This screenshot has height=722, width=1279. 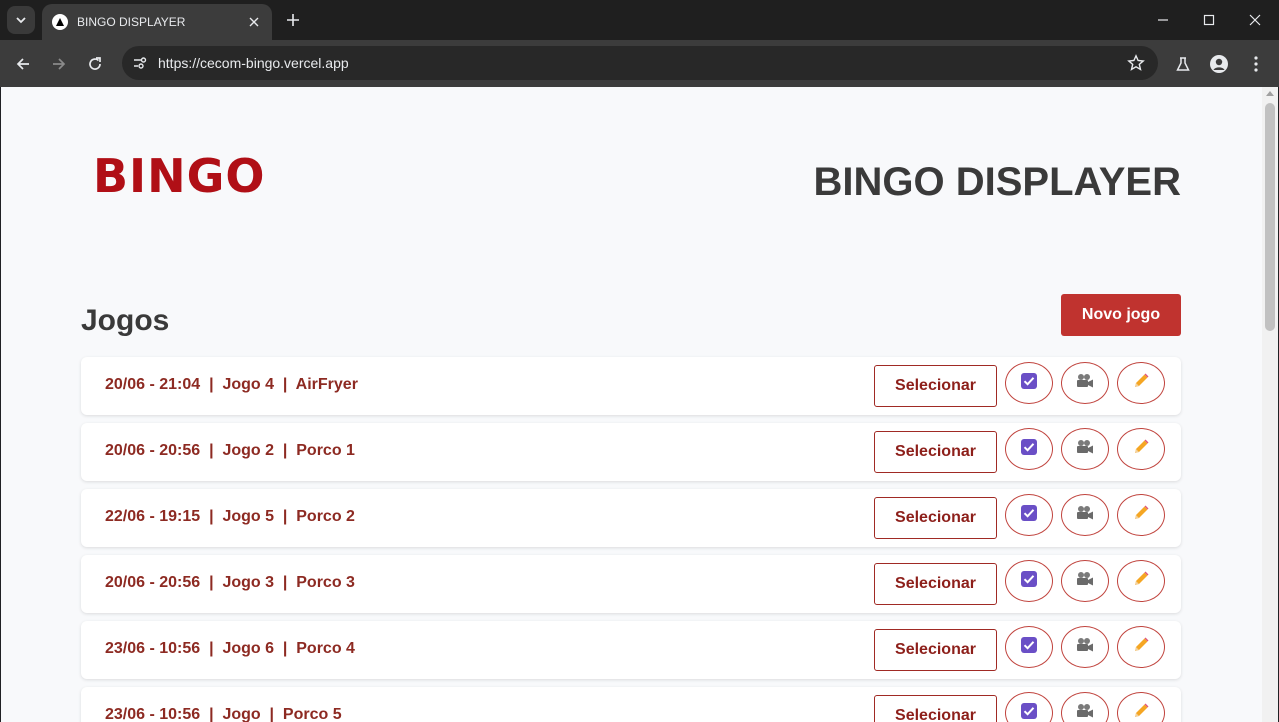 I want to click on scroll-up-icon, so click(x=1270, y=93).